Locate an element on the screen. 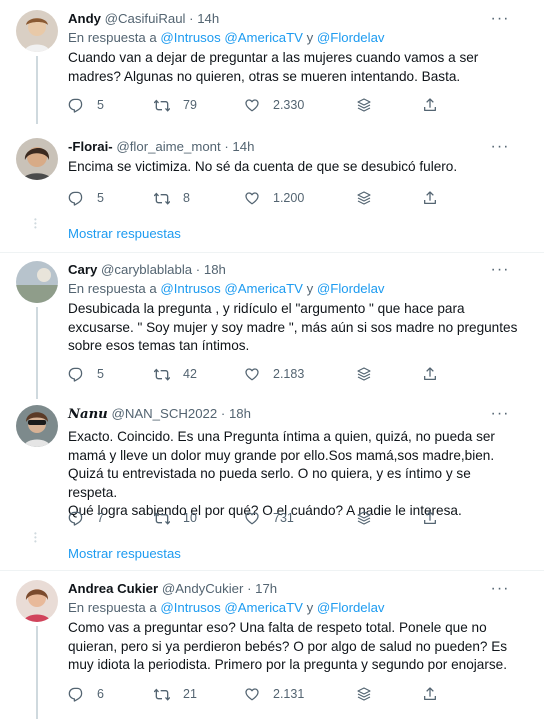 Image resolution: width=544 pixels, height=719 pixels. like-count: 2.330 is located at coordinates (289, 105).